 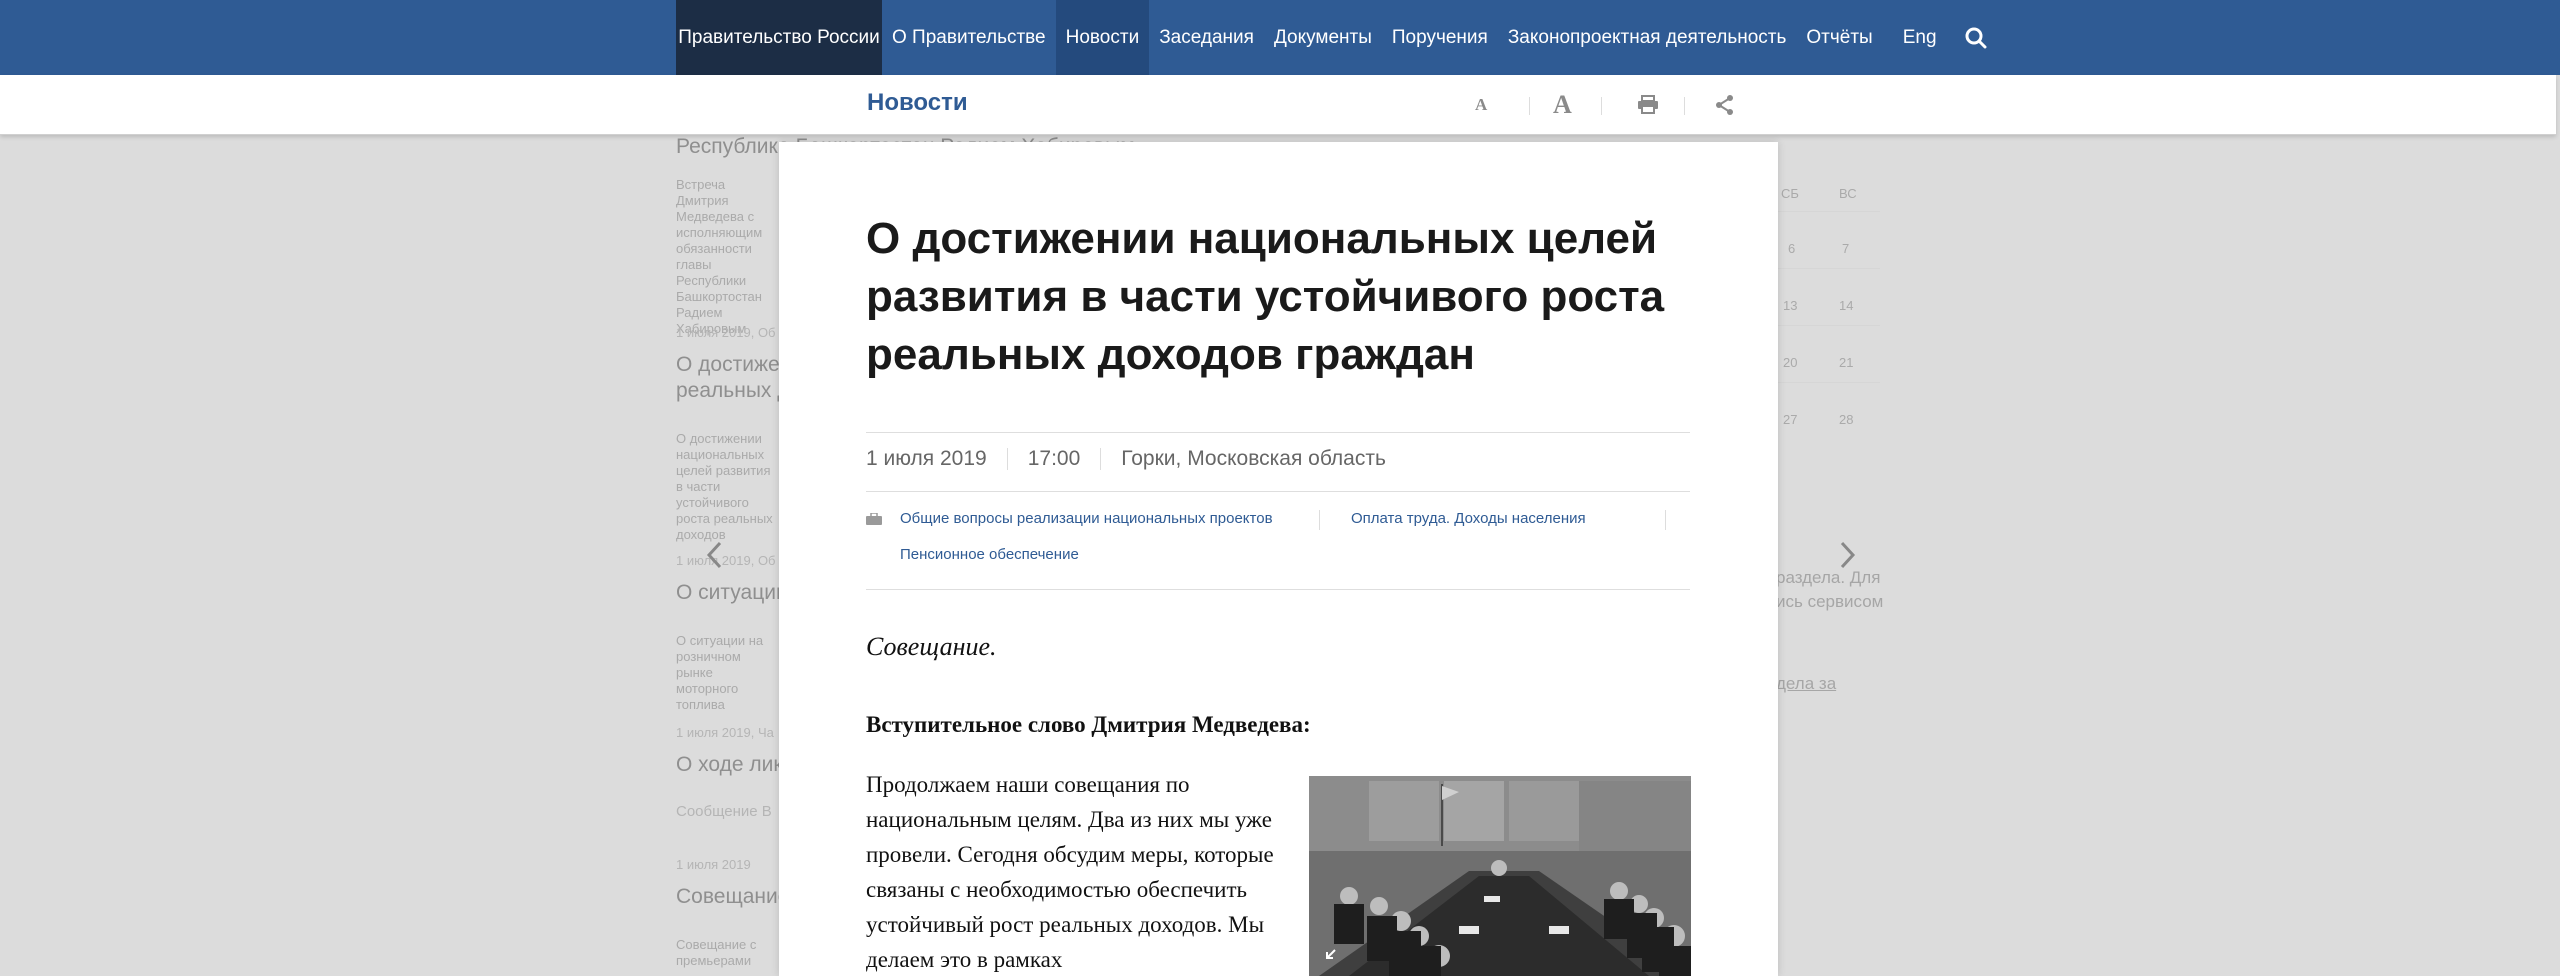 What do you see at coordinates (1054, 458) in the screenshot?
I see `article-time: 17:00` at bounding box center [1054, 458].